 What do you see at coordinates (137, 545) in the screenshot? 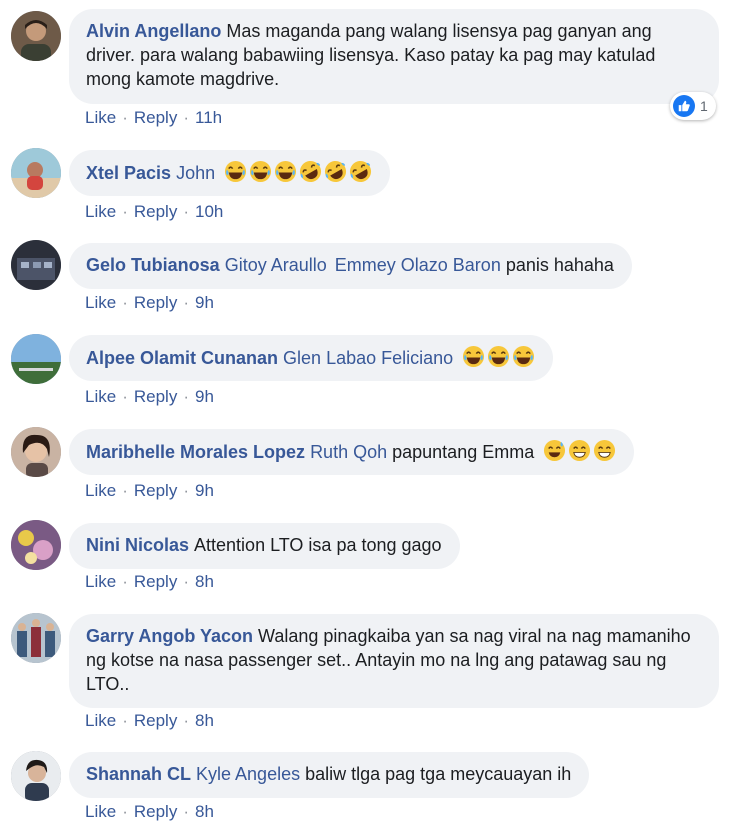
I see `comment-author: Nini Nicolas` at bounding box center [137, 545].